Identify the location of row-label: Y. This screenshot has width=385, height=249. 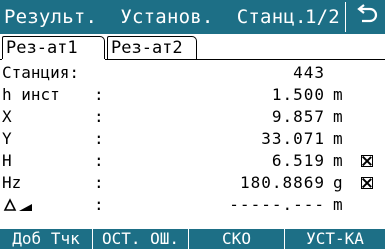
(7, 138).